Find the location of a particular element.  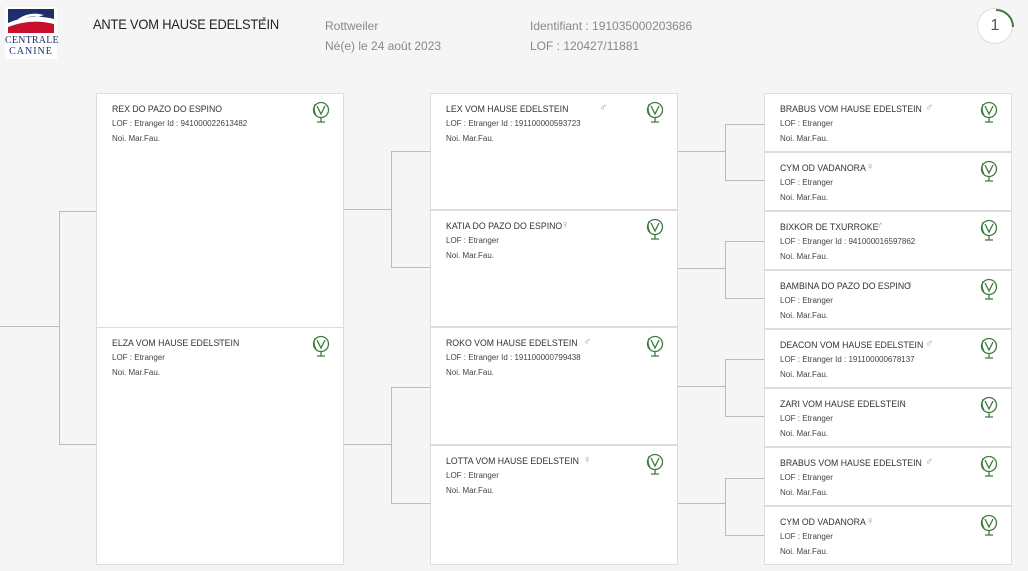

dog-name: ANTE VOM HAUSE EDELSTEIN is located at coordinates (186, 24).